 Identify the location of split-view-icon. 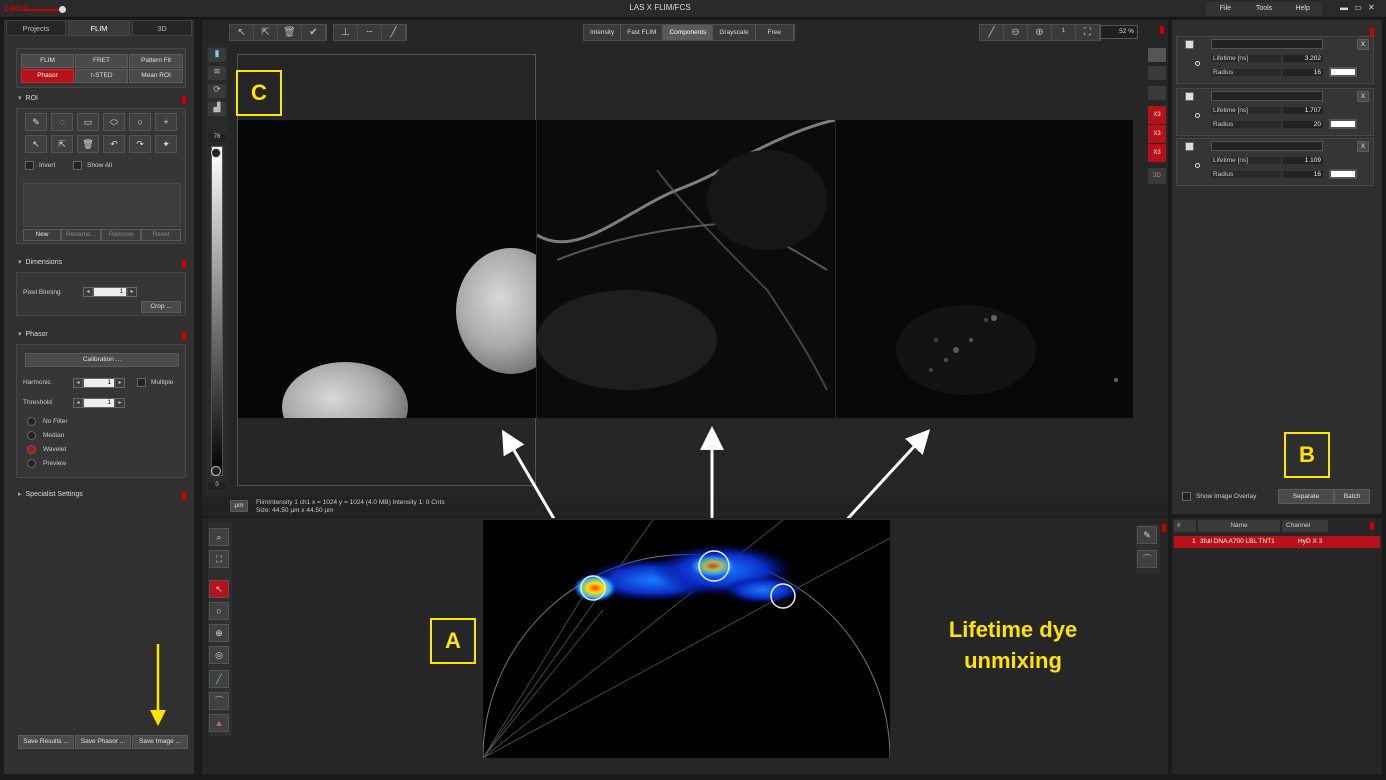
(1157, 73).